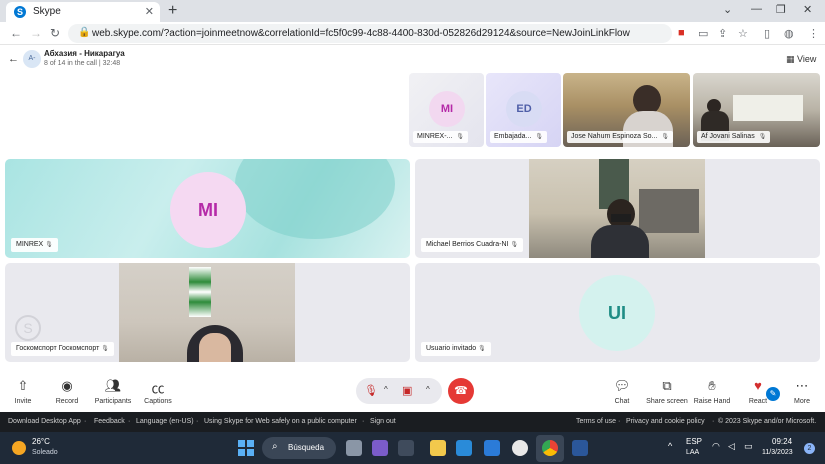 The image size is (825, 464). I want to click on taskbar-search: ⌕ Búsqueda, so click(299, 448).